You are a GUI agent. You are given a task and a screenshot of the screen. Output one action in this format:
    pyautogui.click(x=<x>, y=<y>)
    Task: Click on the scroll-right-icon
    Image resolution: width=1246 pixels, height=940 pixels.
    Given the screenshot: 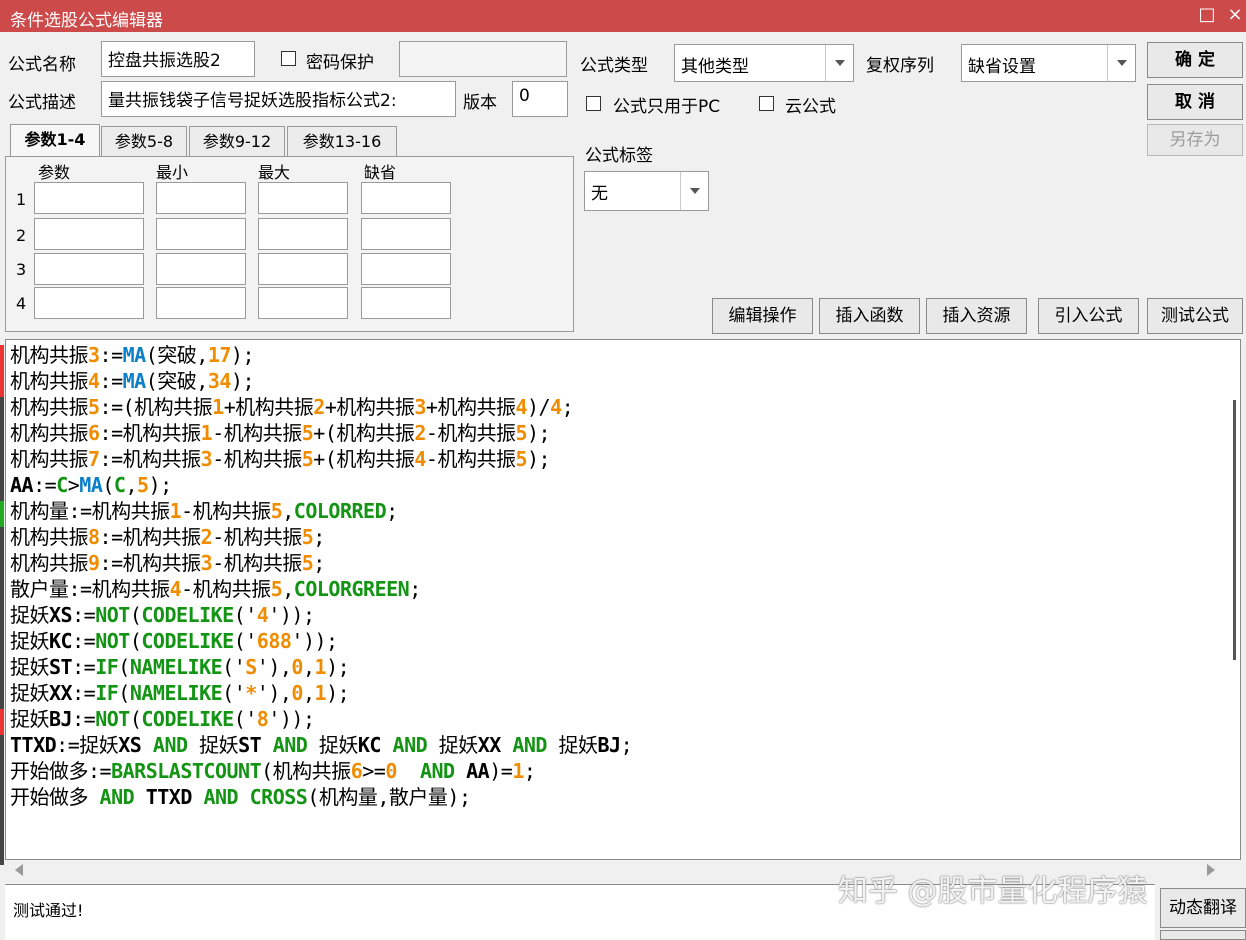 What is the action you would take?
    pyautogui.click(x=1211, y=870)
    